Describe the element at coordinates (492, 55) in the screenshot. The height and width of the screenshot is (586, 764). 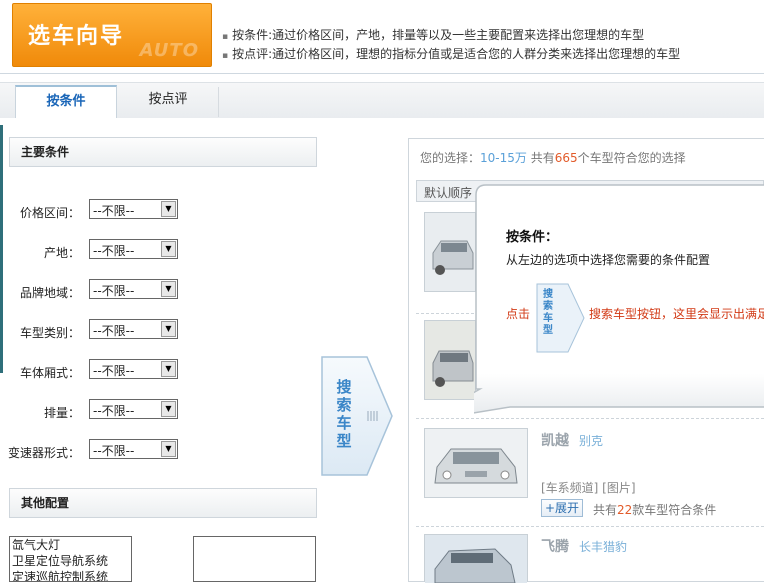
I see `note-reviews: 按点评:通过价格区间，理想的指标分值或是适合您的人群分类来选择出您理想的车型` at that location.